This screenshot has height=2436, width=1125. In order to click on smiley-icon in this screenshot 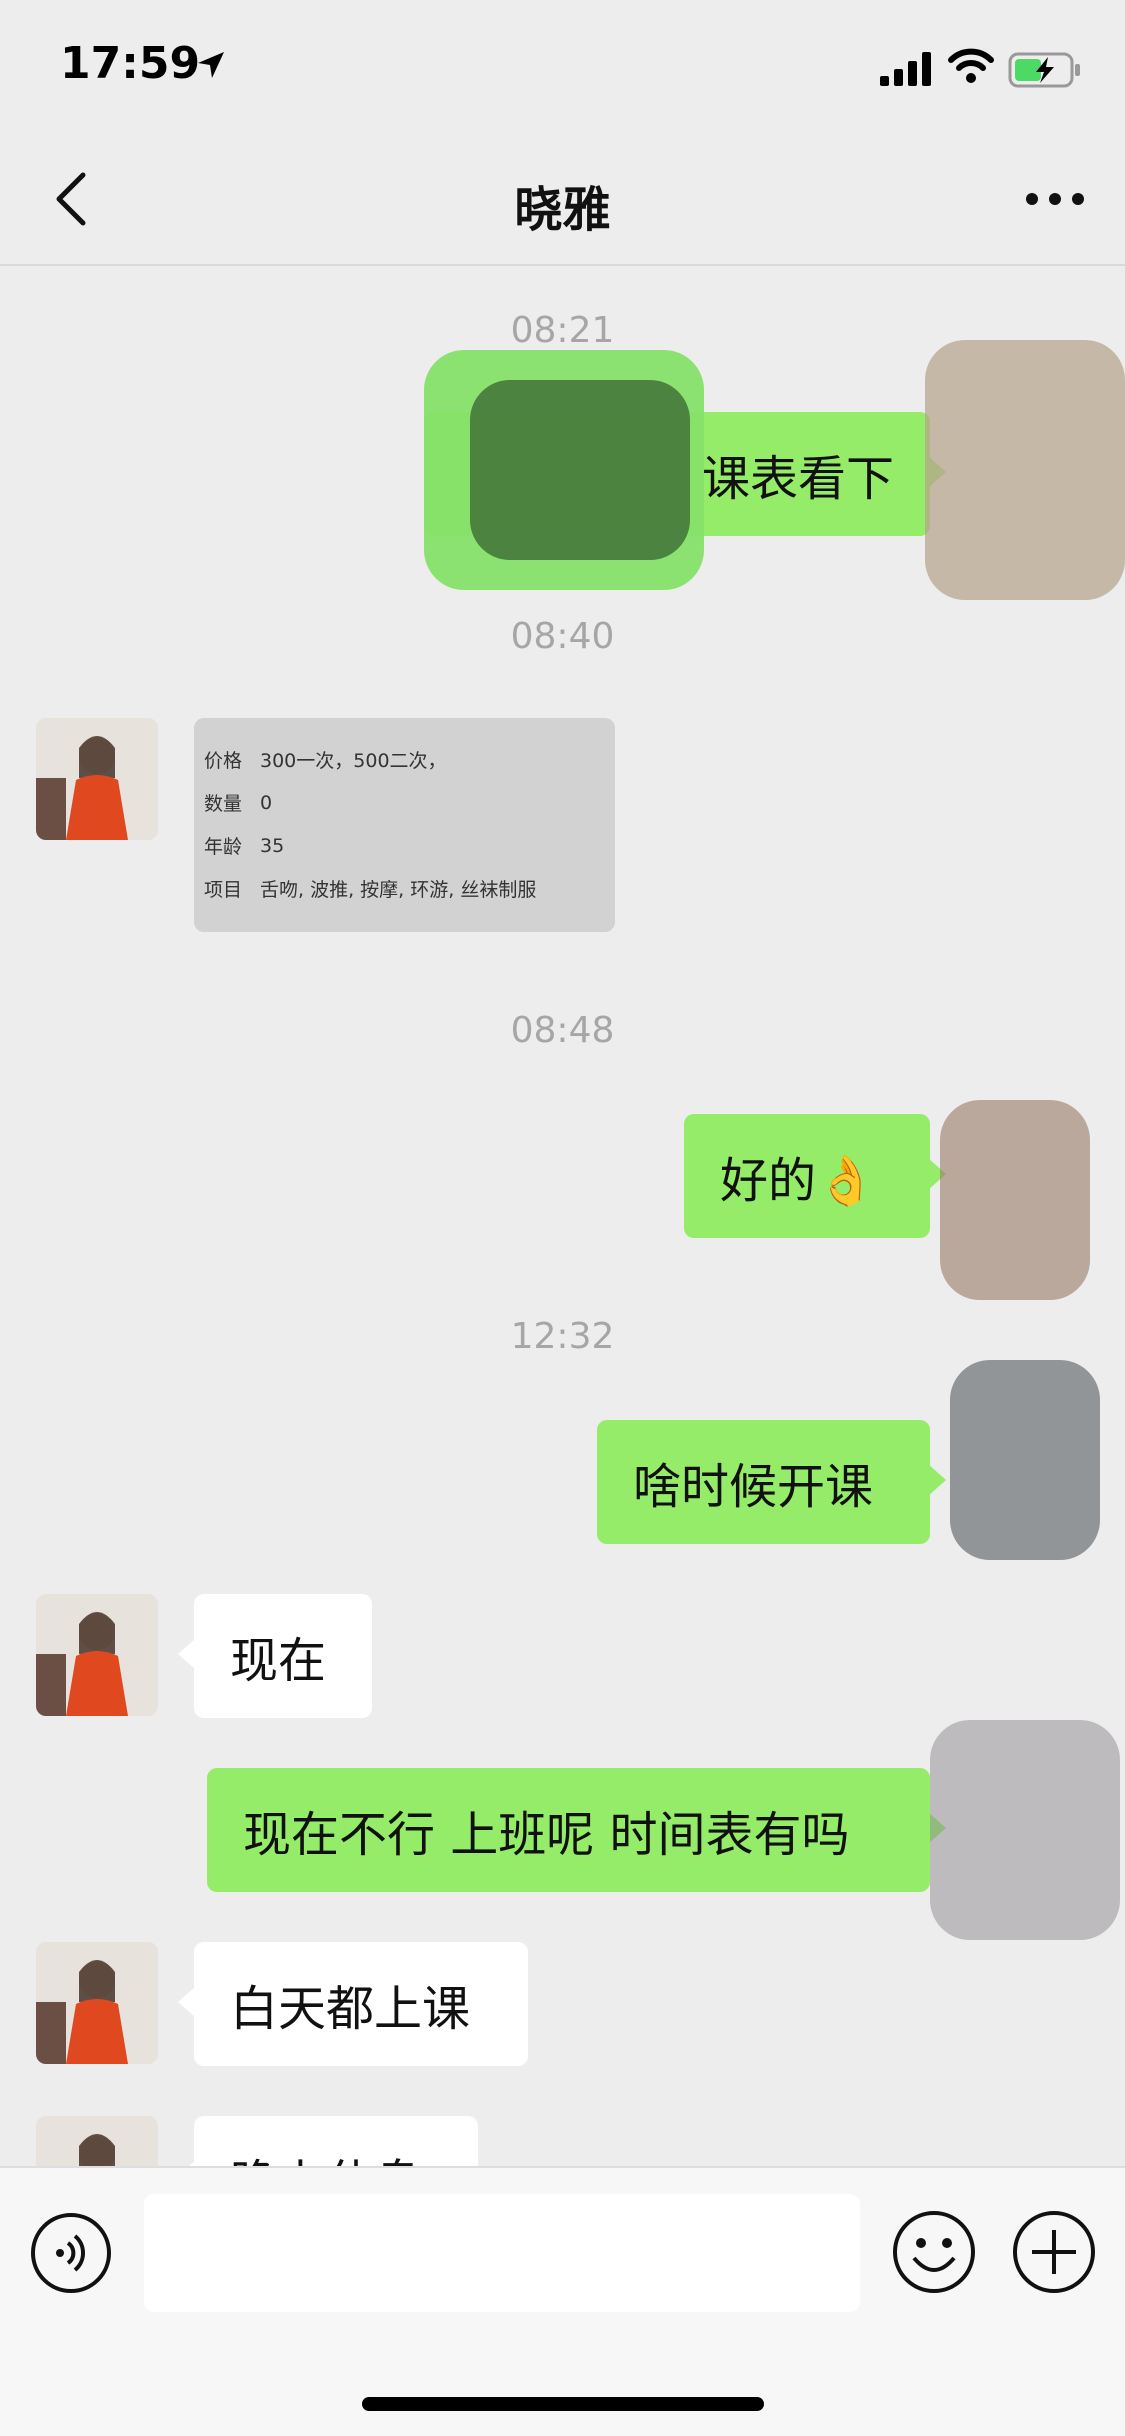, I will do `click(934, 2254)`.